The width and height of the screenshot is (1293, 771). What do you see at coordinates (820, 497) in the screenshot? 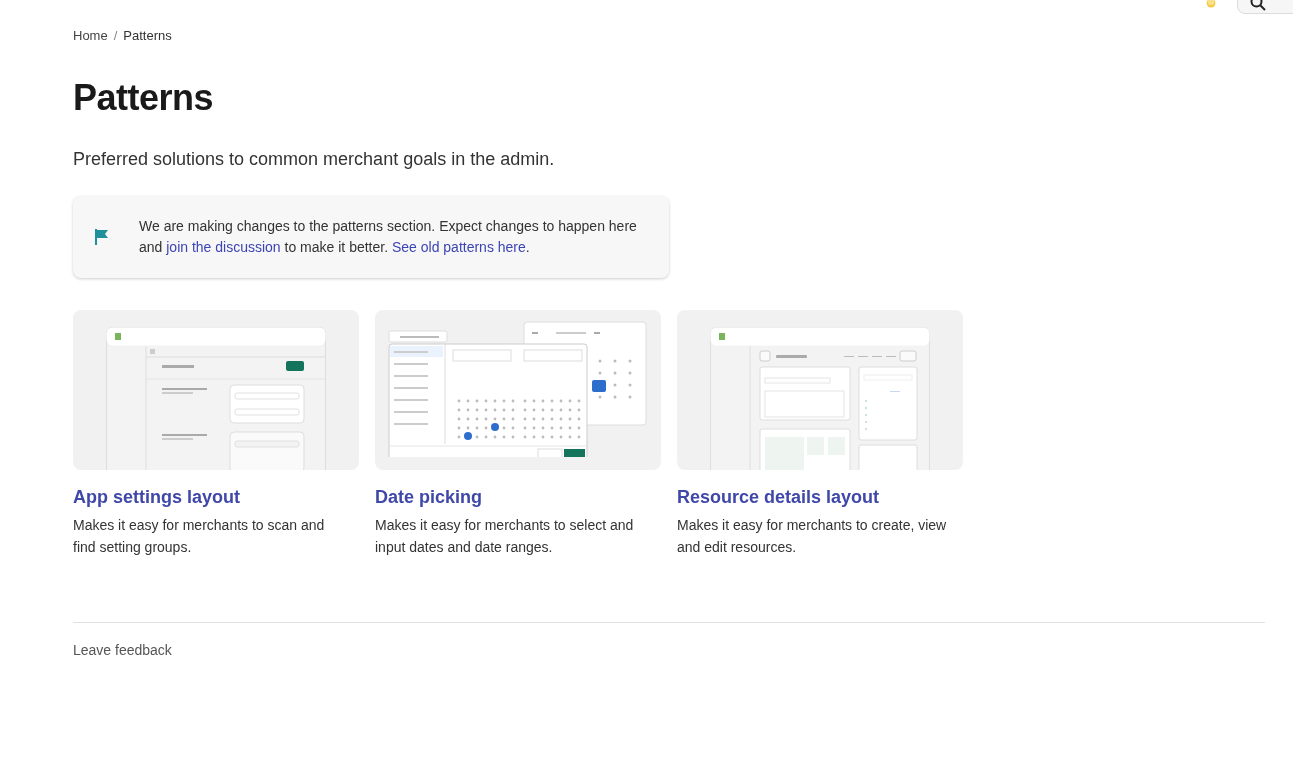
I see `pattern-title-link: Resource details layout` at bounding box center [820, 497].